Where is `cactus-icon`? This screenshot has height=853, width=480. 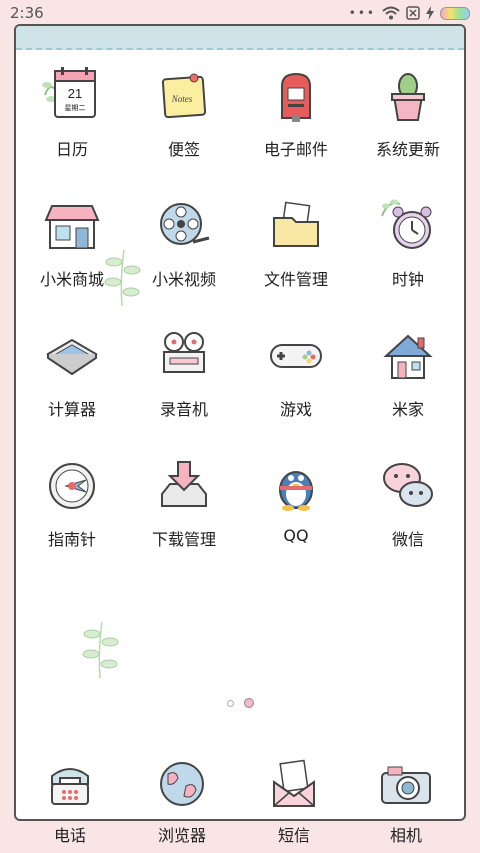
cactus-icon is located at coordinates (408, 96).